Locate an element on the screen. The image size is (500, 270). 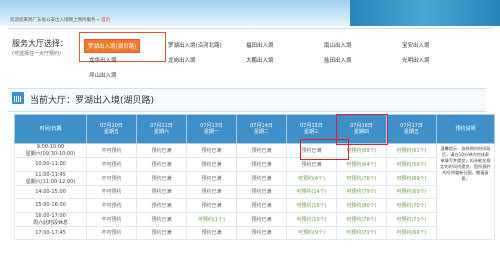
time-slot-cell: 14:00-15:00 is located at coordinates (50, 191).